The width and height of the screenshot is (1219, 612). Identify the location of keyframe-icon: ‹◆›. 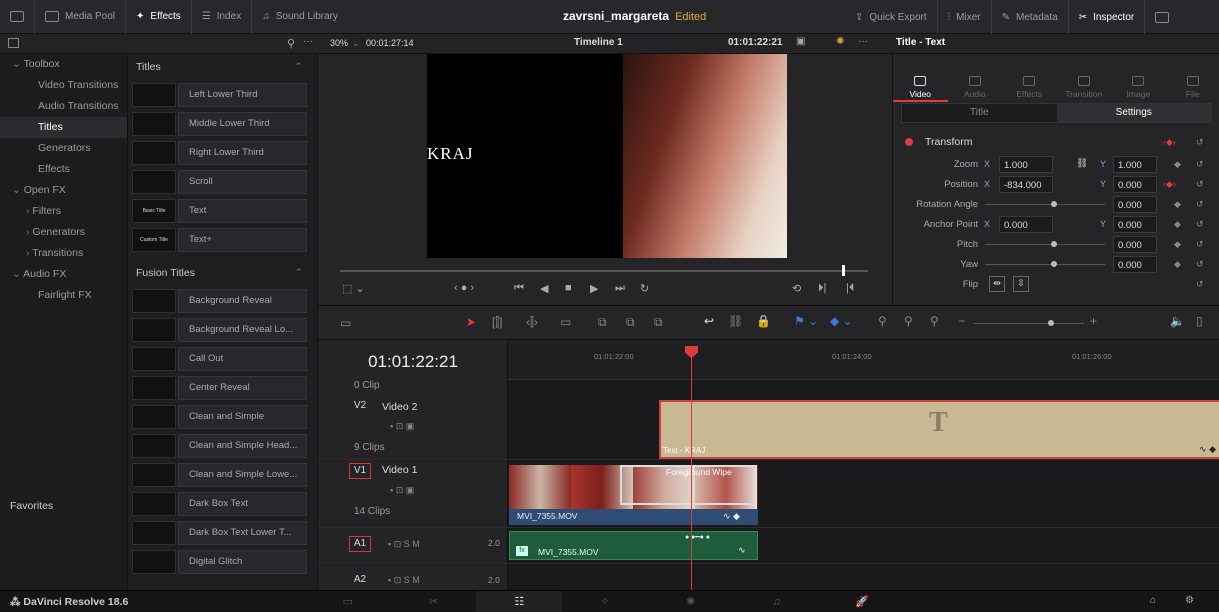
(1169, 184).